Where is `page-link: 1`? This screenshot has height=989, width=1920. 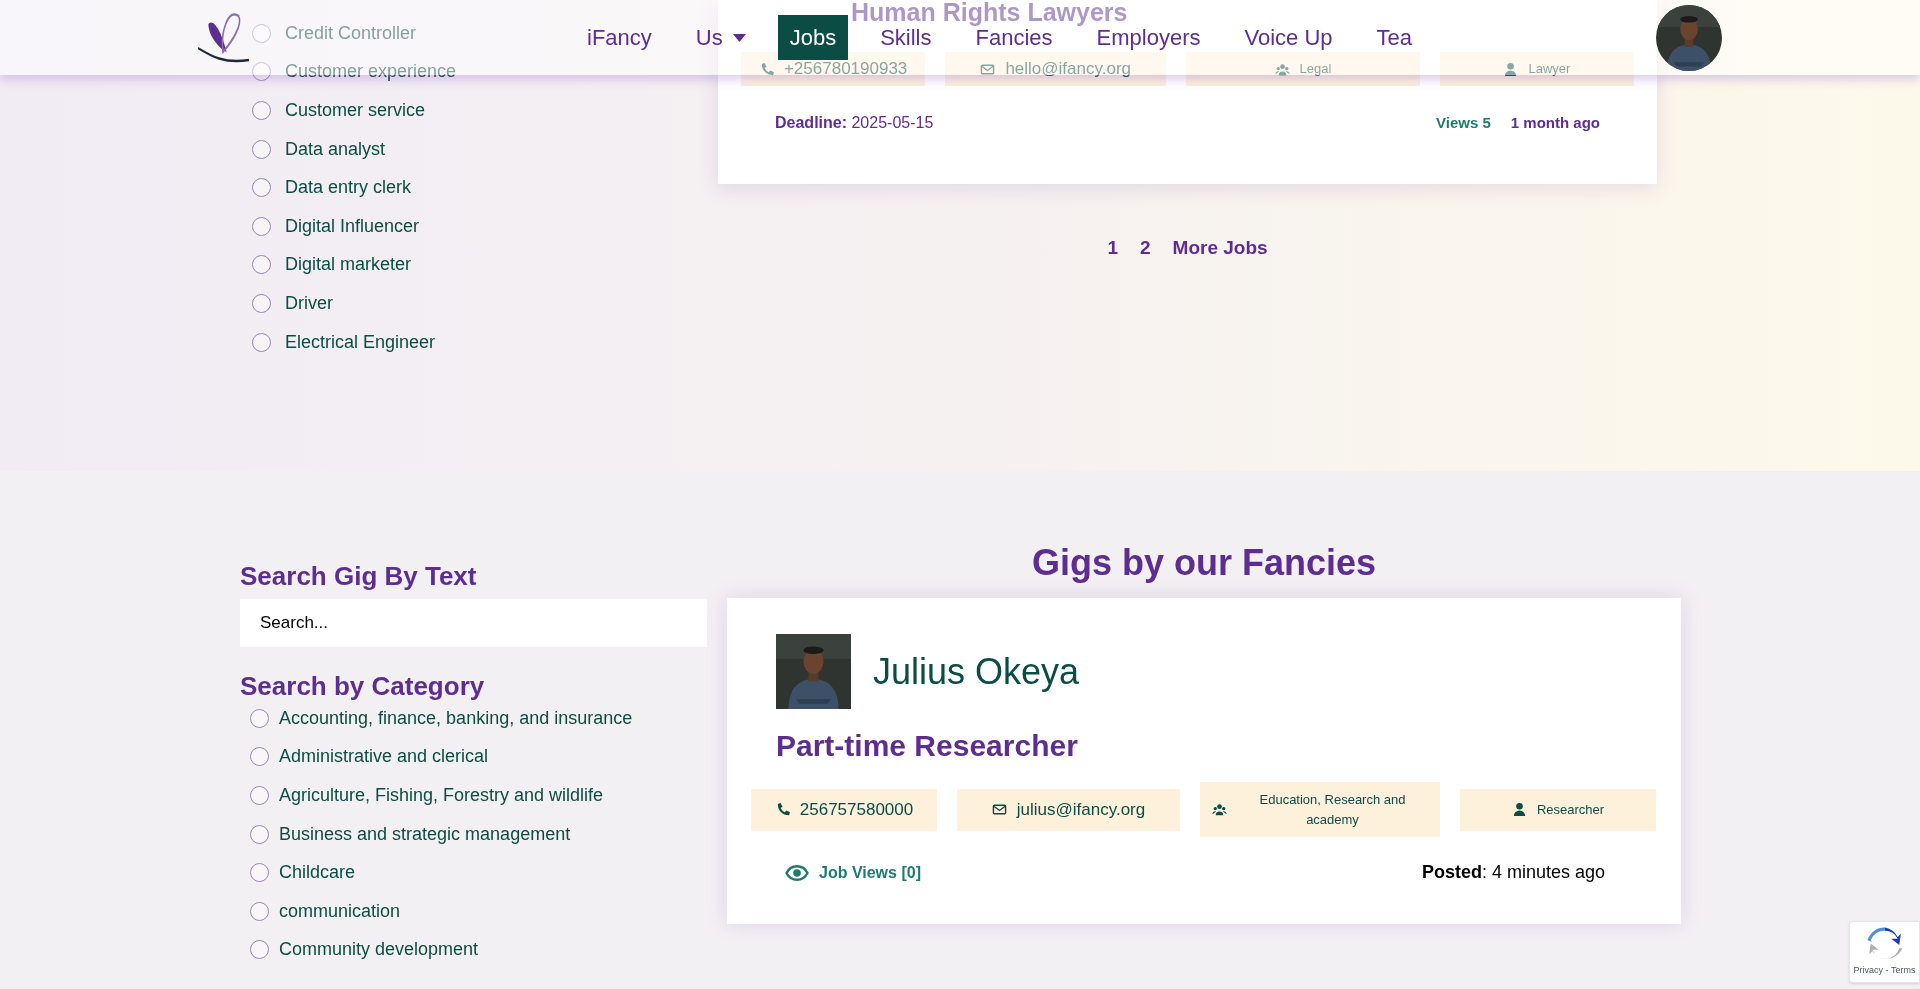
page-link: 1 is located at coordinates (1112, 248).